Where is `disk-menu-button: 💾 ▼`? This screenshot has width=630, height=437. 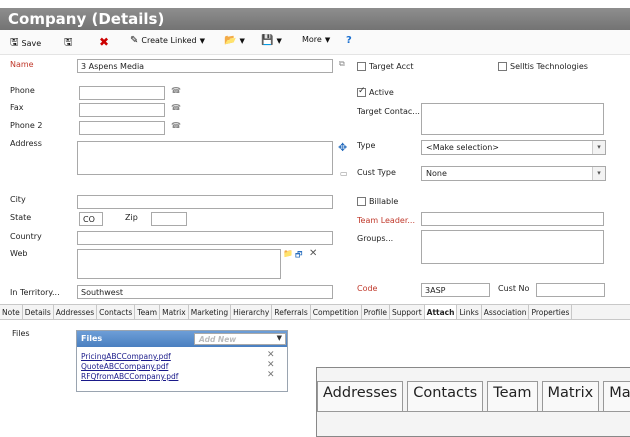 disk-menu-button: 💾 ▼ is located at coordinates (271, 40).